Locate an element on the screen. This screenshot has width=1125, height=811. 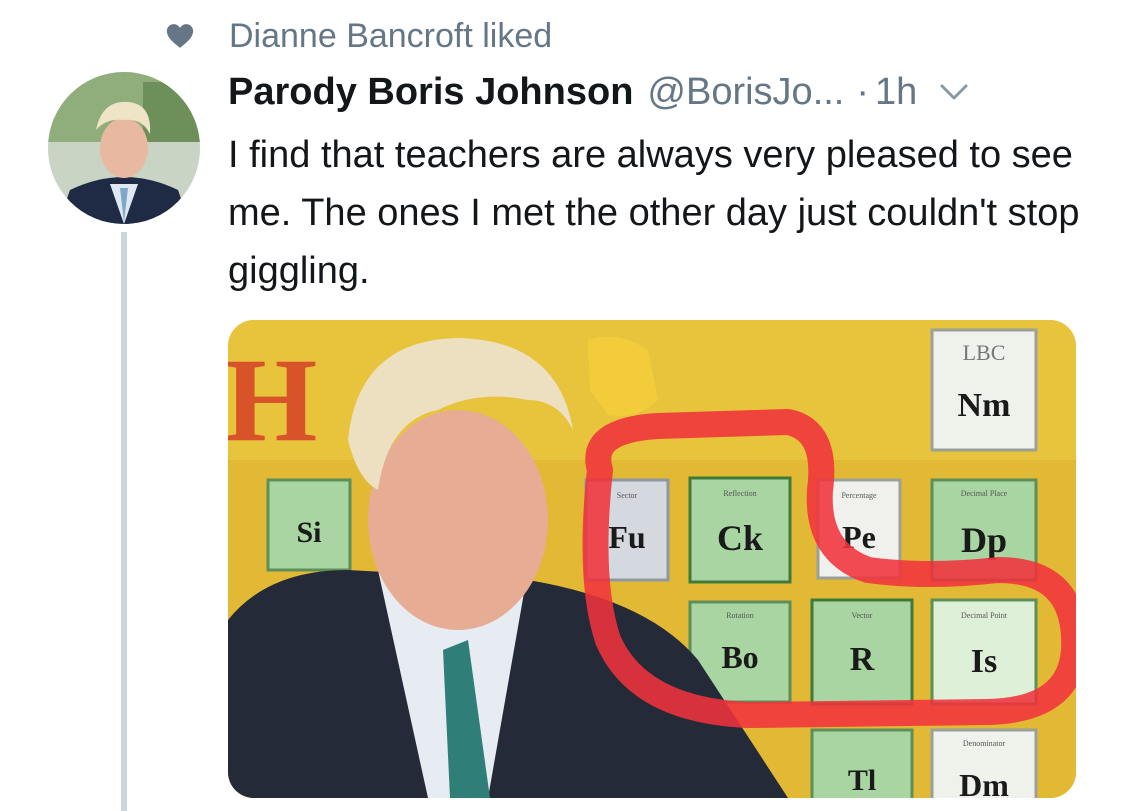
corner-letter: H is located at coordinates (272, 399).